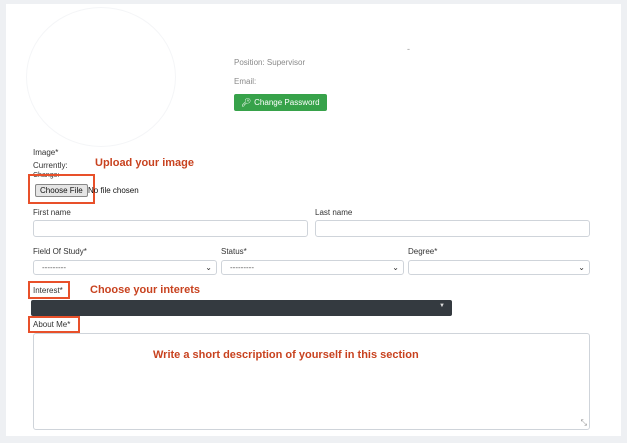  What do you see at coordinates (234, 251) in the screenshot?
I see `status-label: Status*` at bounding box center [234, 251].